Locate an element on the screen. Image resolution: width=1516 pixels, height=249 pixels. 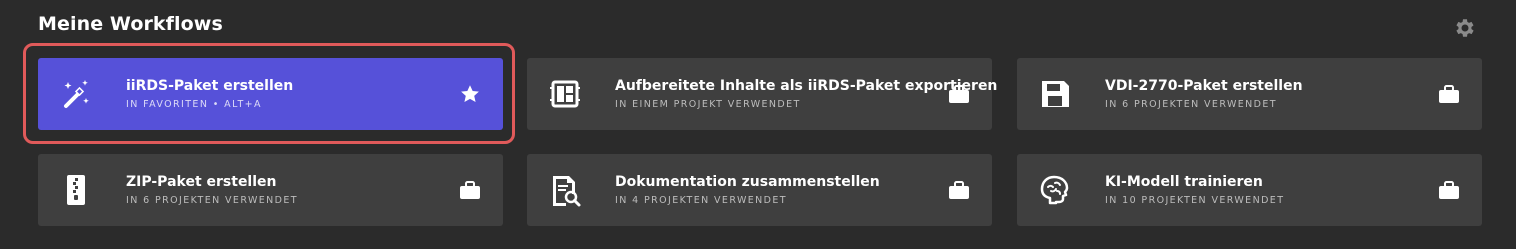
workflow-subtitle: IN 4 PROJEKTEN VERWENDET is located at coordinates (701, 200).